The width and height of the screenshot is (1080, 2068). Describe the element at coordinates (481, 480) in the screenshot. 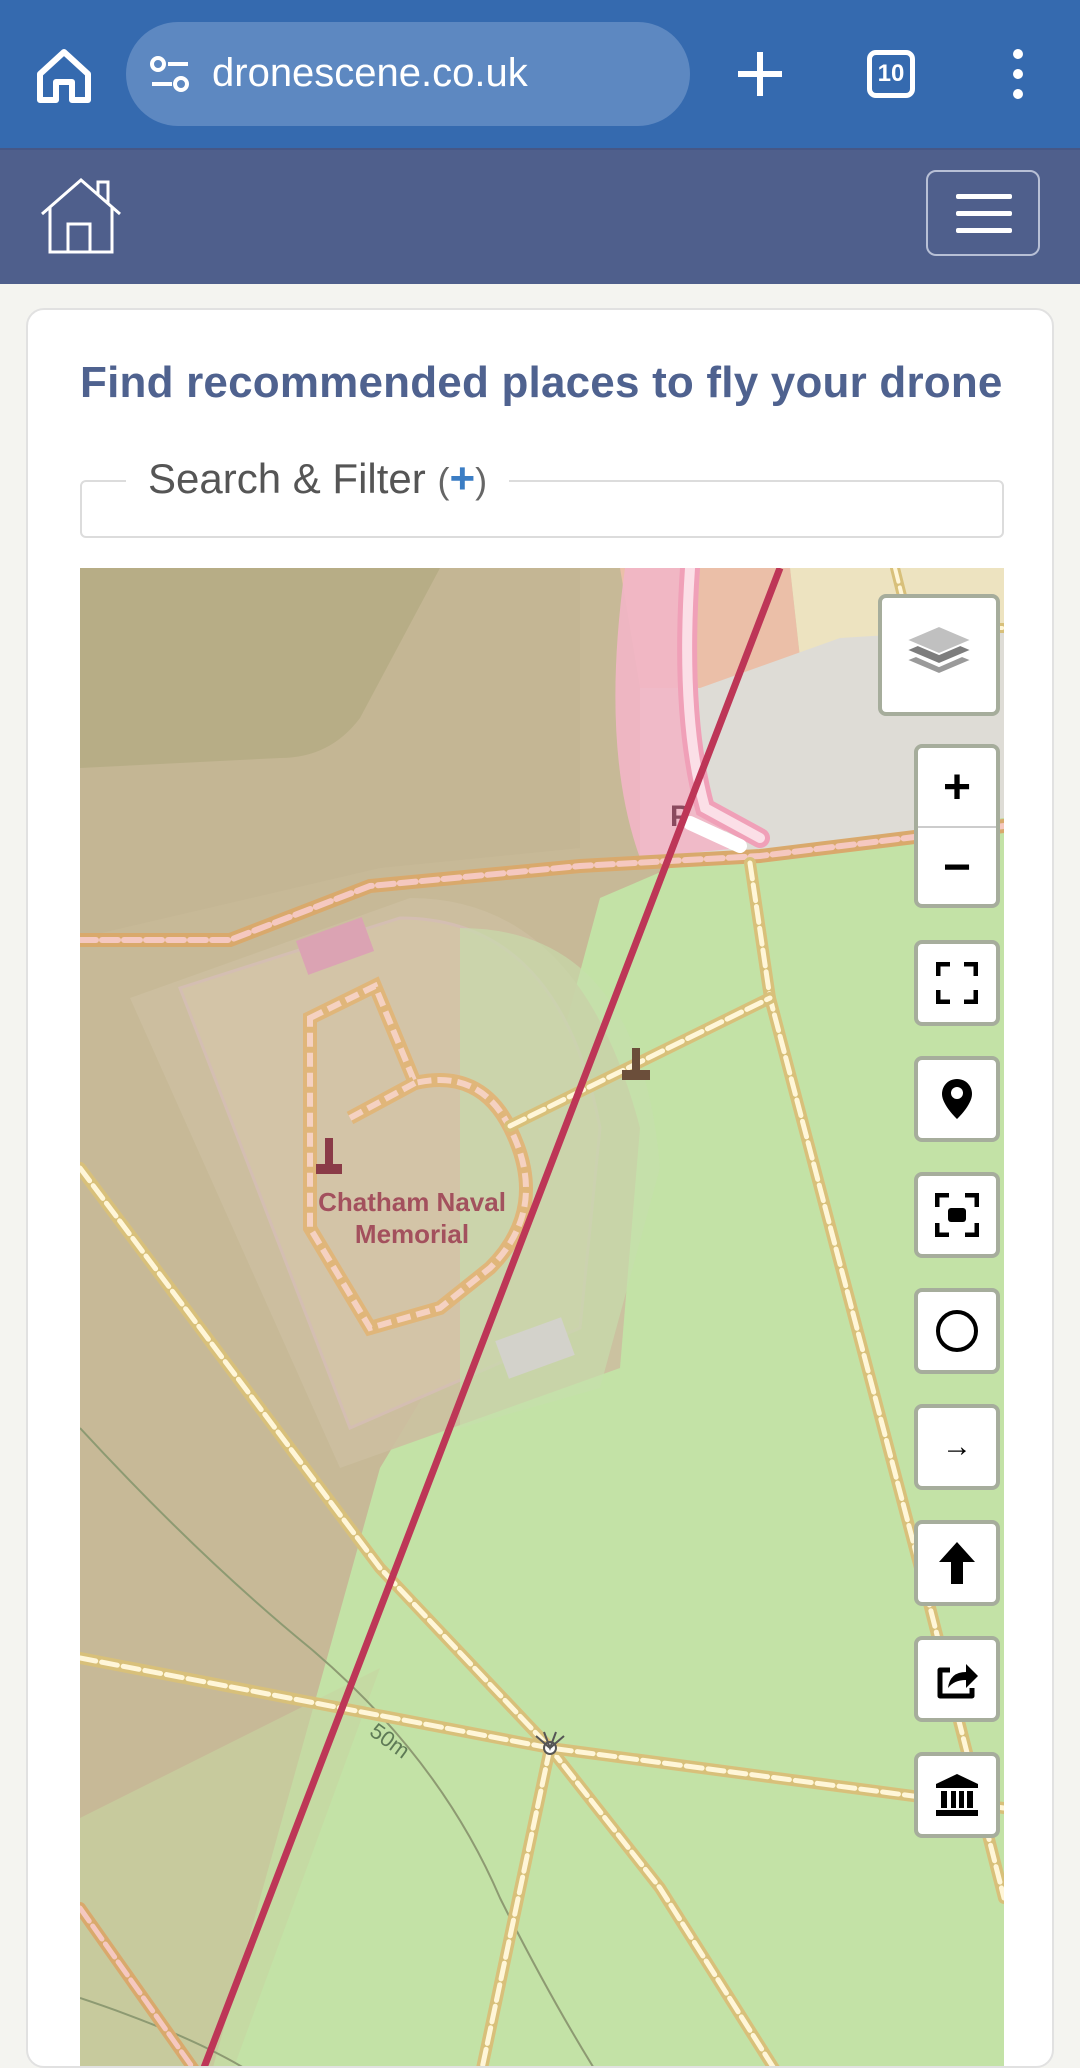

I see `paren-close: )` at that location.